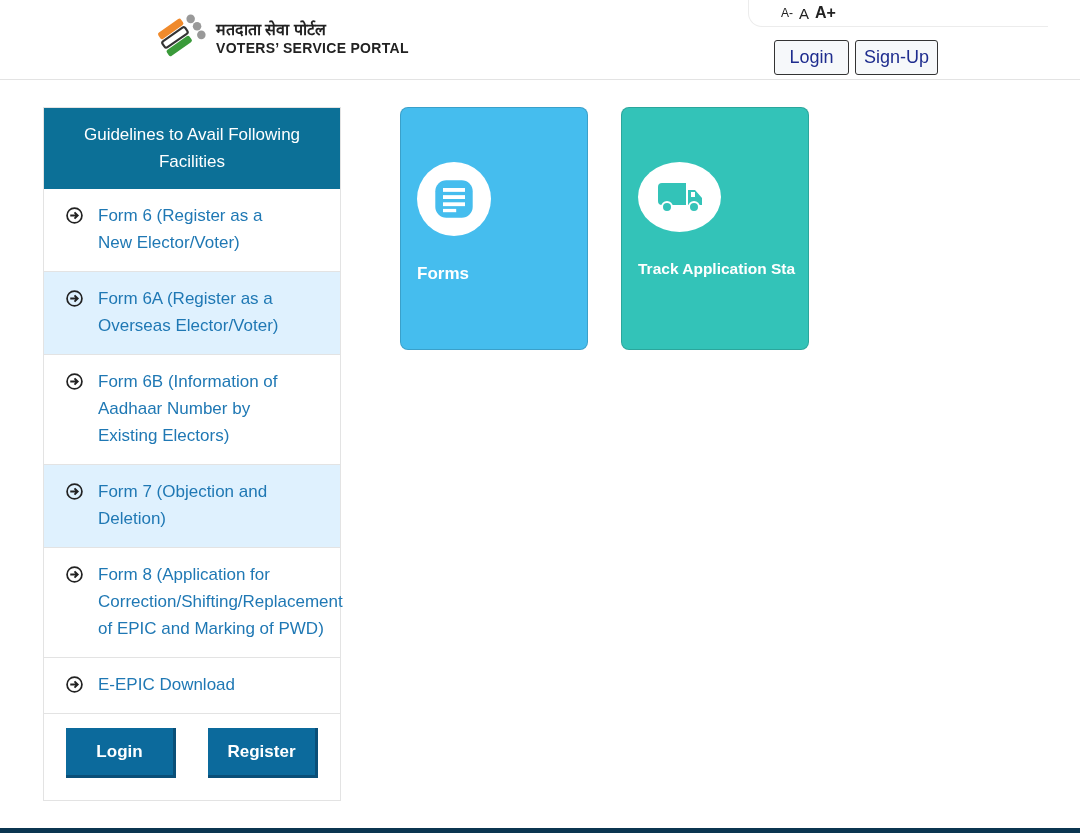 The image size is (1080, 833). What do you see at coordinates (263, 753) in the screenshot?
I see `panel-button: Register` at bounding box center [263, 753].